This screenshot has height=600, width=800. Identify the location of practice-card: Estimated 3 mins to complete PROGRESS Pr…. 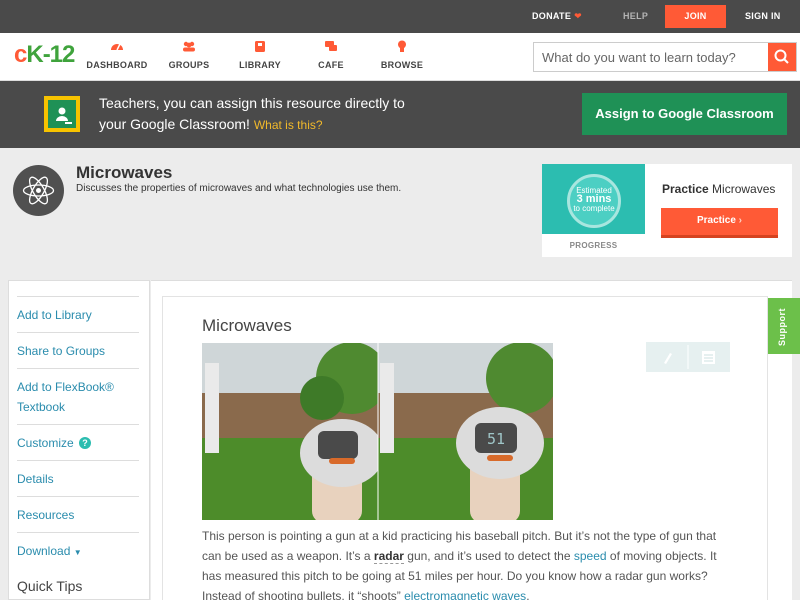
(667, 210).